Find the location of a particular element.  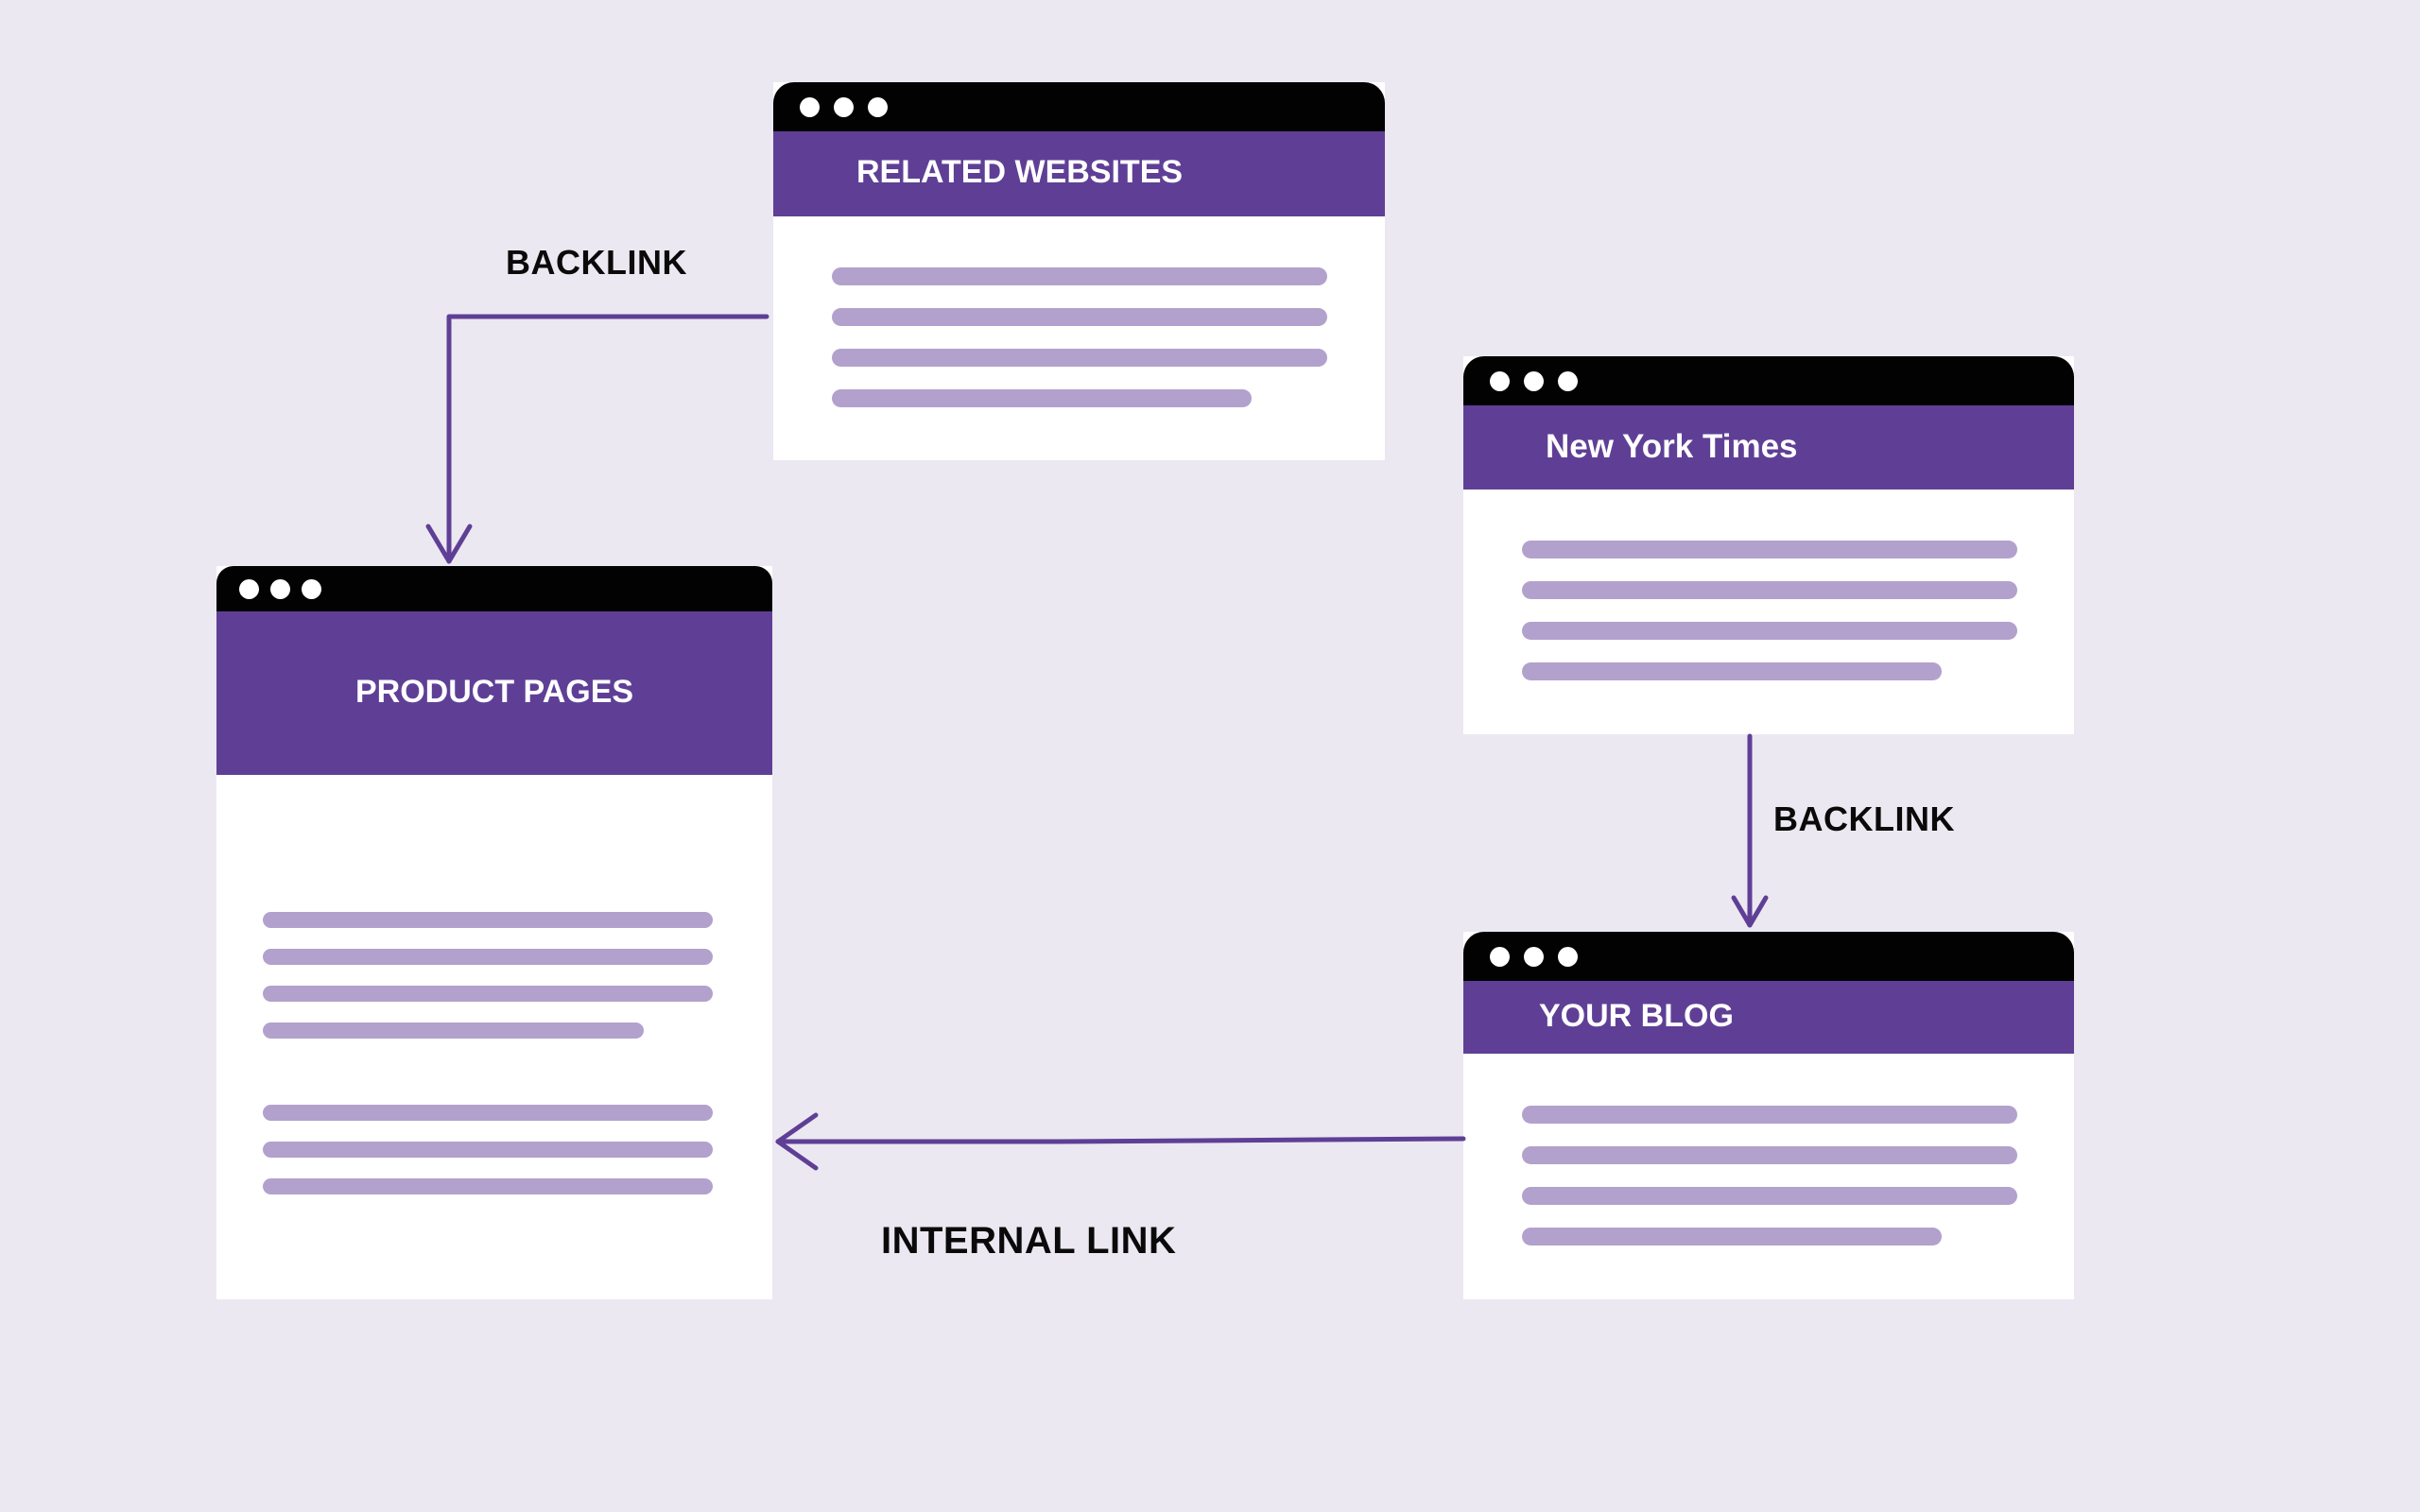

edge-label-internal-link: INTERNAL LINK is located at coordinates (1029, 1241).